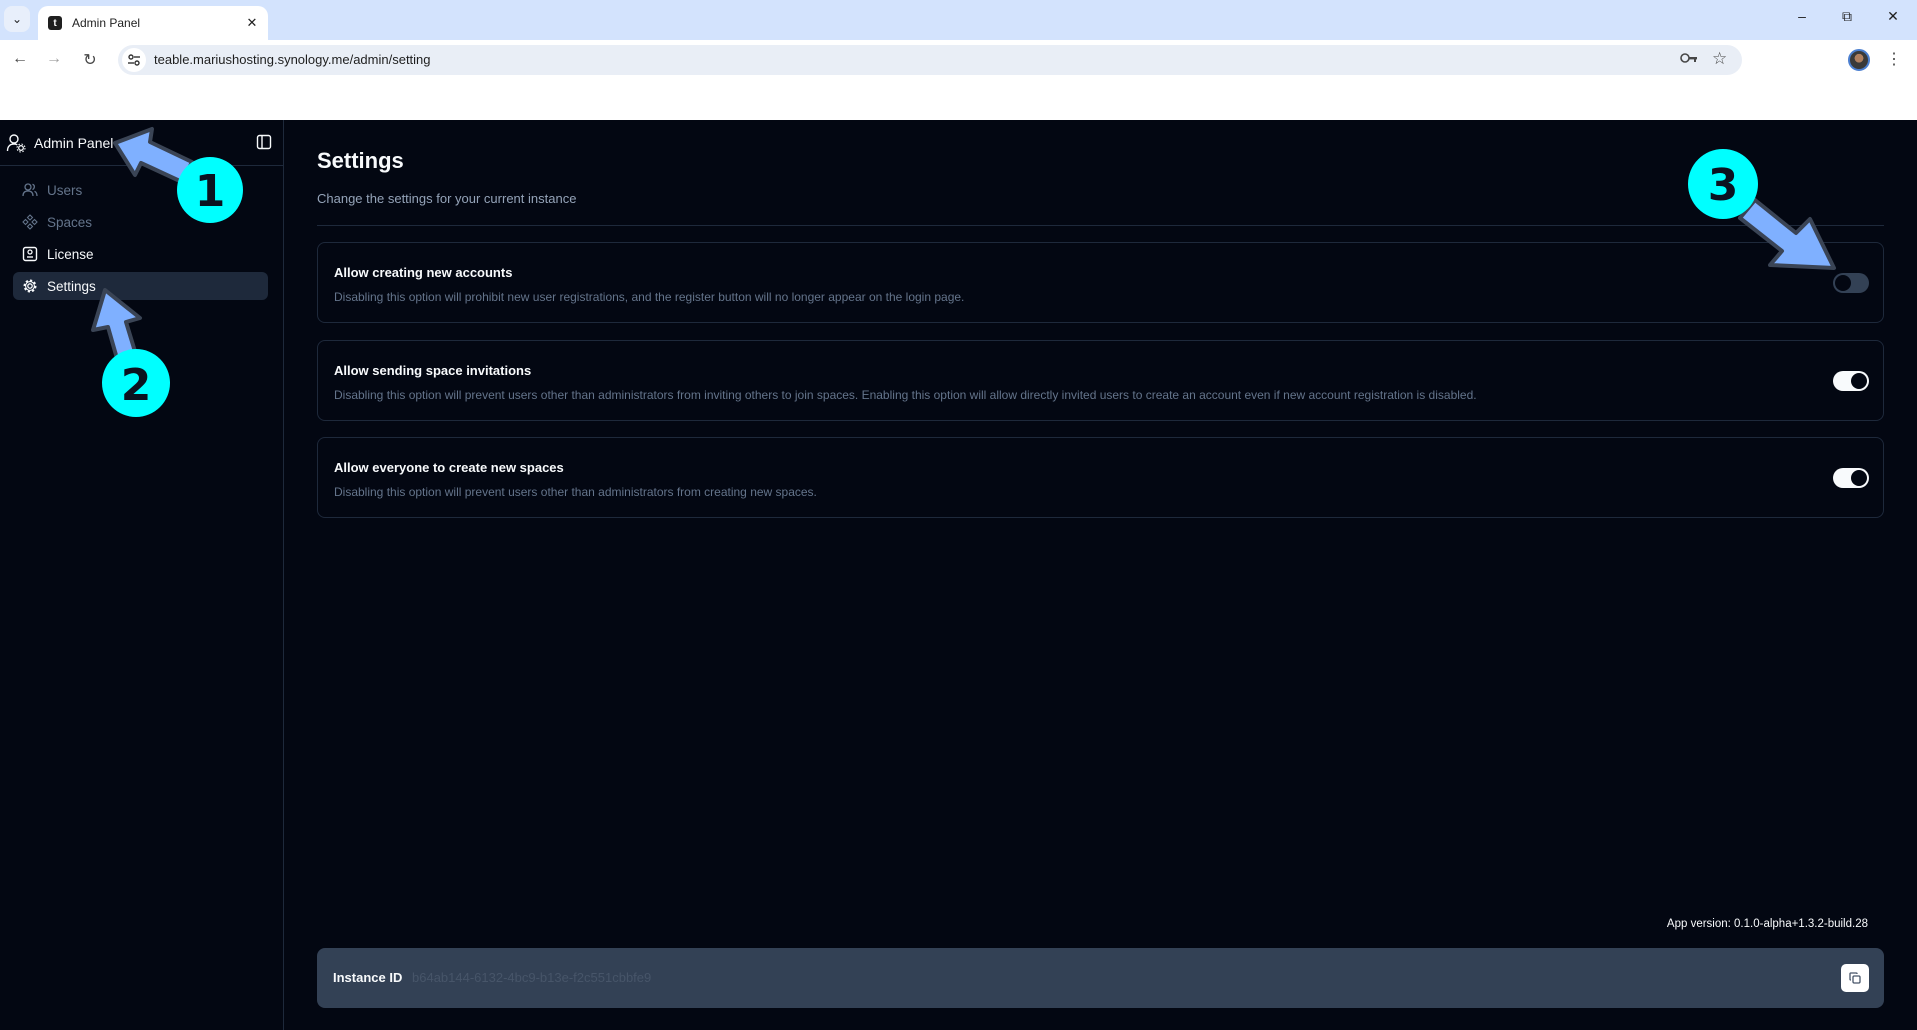  Describe the element at coordinates (532, 977) in the screenshot. I see `instance-id-value: b64ab144-6132-4bc9-b13e-f2c551cbbfe9` at that location.